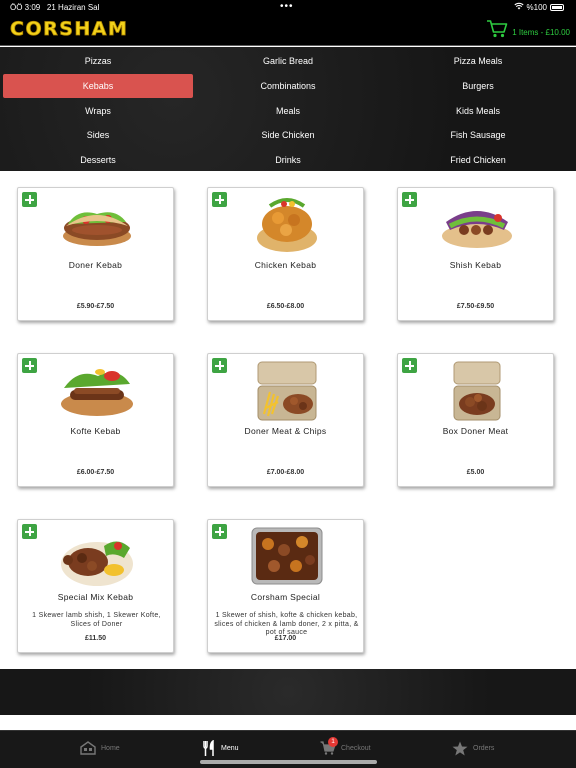  I want to click on category-burgers: Burgers, so click(478, 86).